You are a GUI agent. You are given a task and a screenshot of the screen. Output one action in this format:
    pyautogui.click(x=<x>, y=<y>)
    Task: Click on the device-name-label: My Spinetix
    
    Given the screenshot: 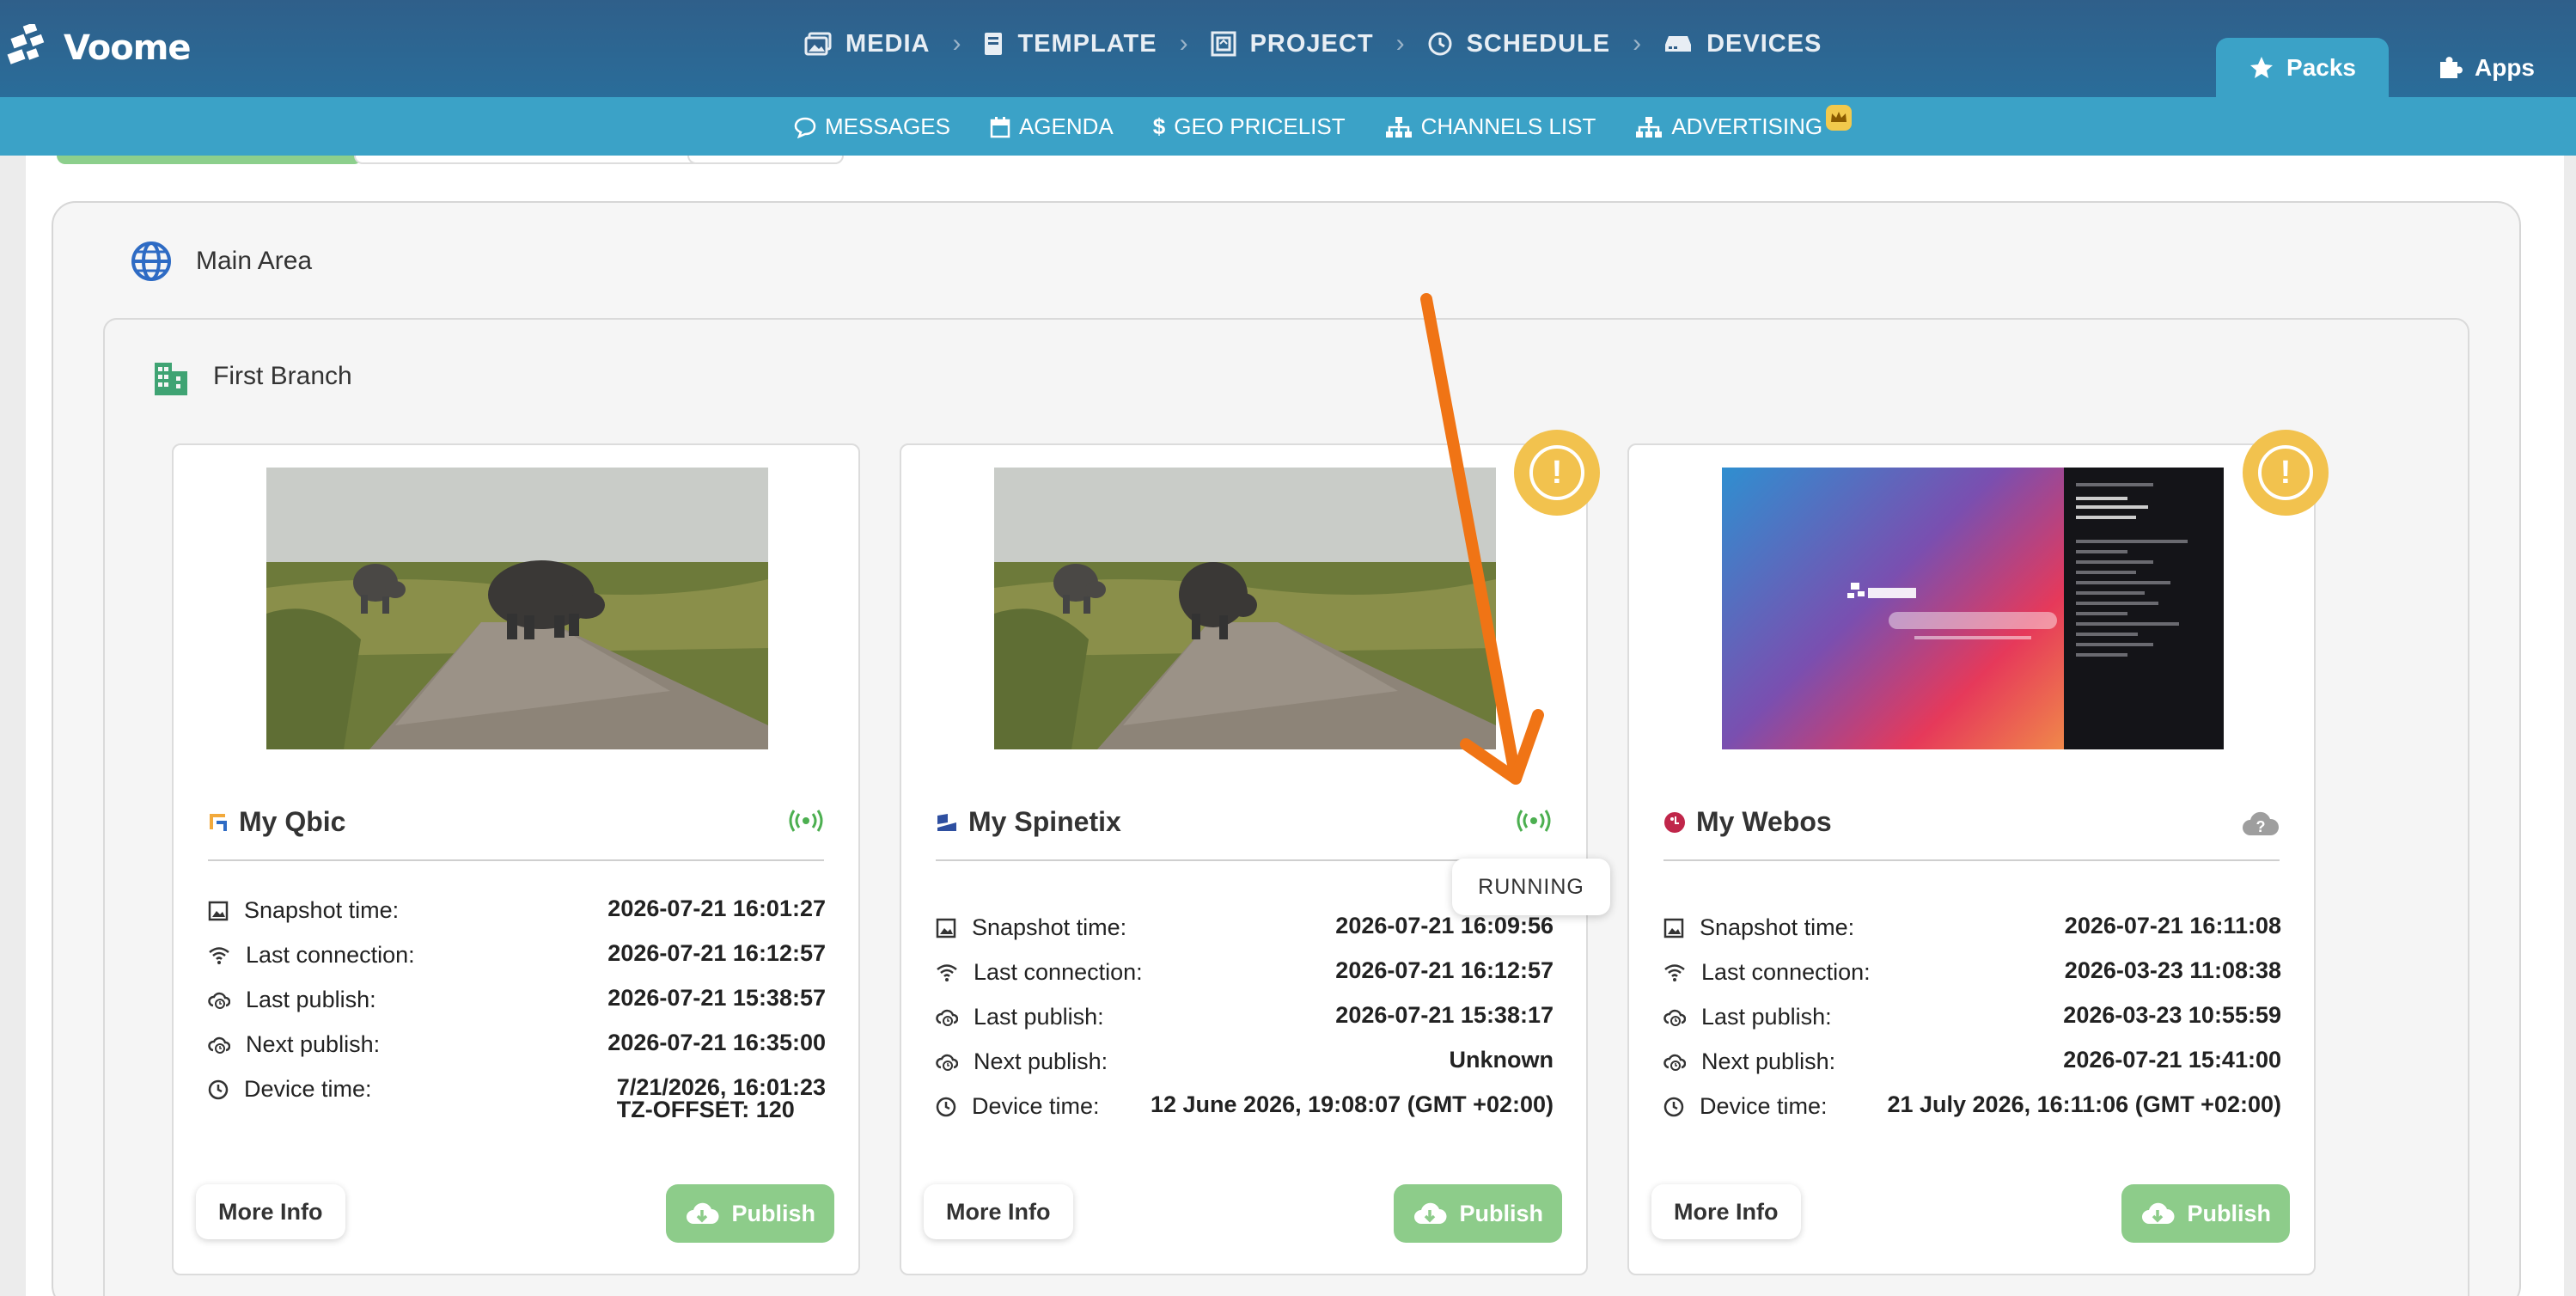 What is the action you would take?
    pyautogui.click(x=1044, y=822)
    